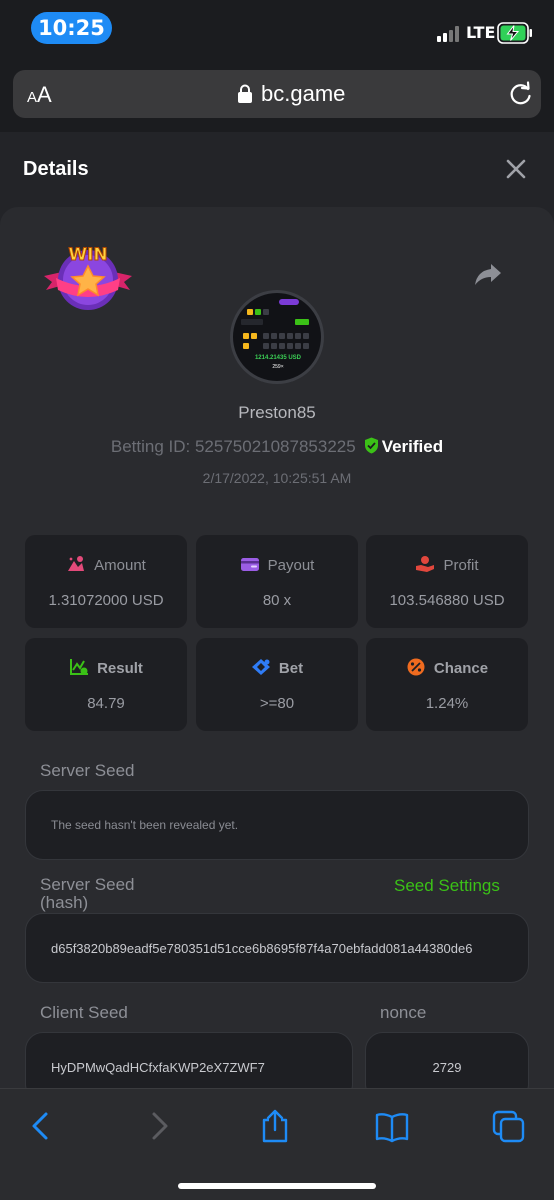 The height and width of the screenshot is (1200, 554). Describe the element at coordinates (277, 1186) in the screenshot. I see `home-indicator` at that location.